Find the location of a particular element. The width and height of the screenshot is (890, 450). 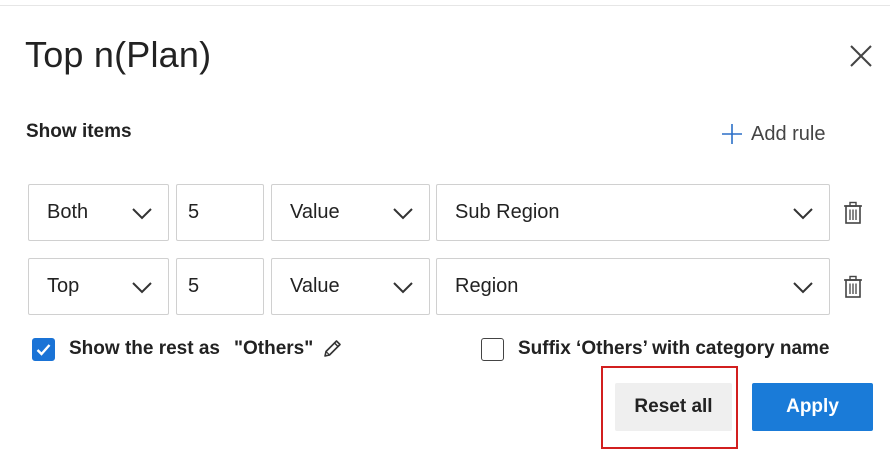

close-button is located at coordinates (861, 56).